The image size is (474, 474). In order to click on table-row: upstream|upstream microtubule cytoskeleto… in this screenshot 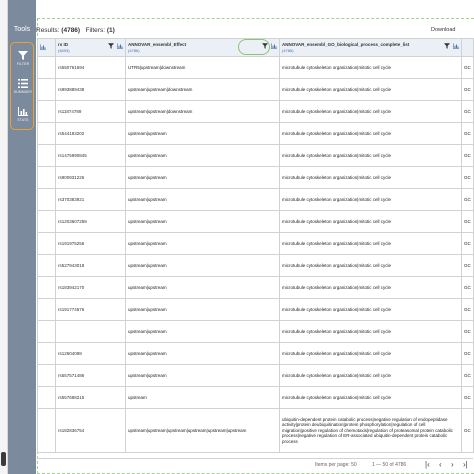, I will do `click(255, 331)`.